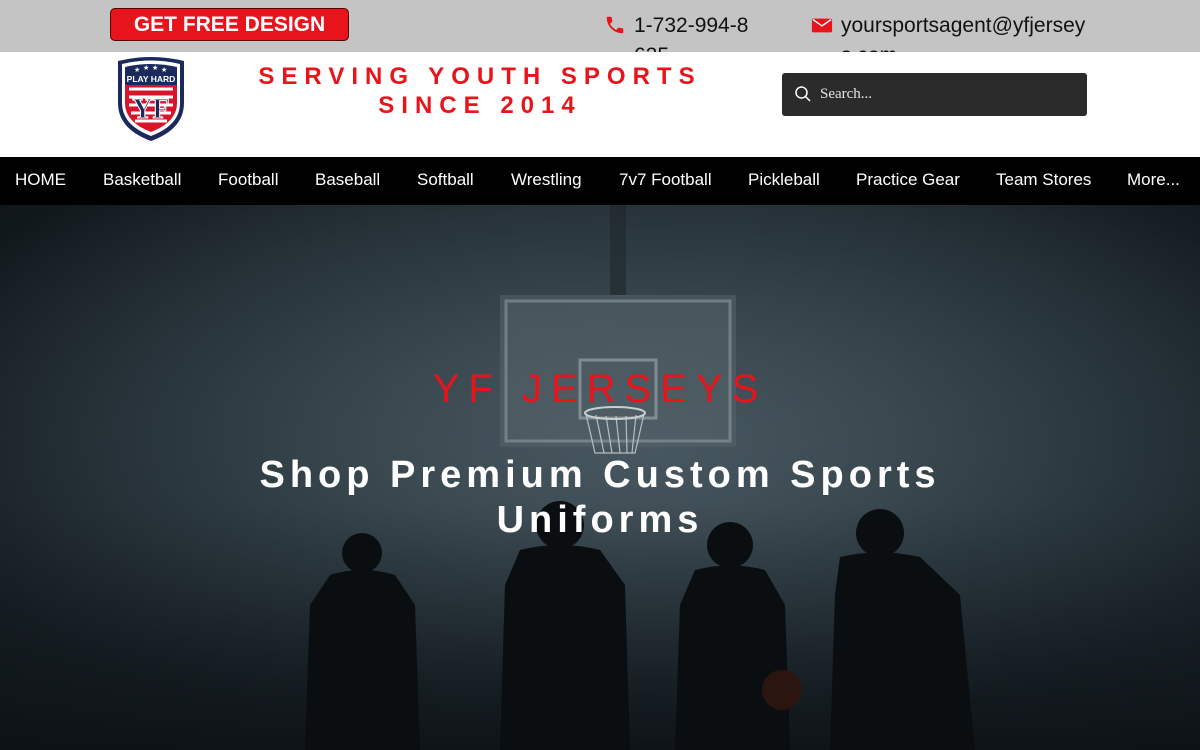  Describe the element at coordinates (151, 79) in the screenshot. I see `logo-banner-text: PLAY HARD` at that location.